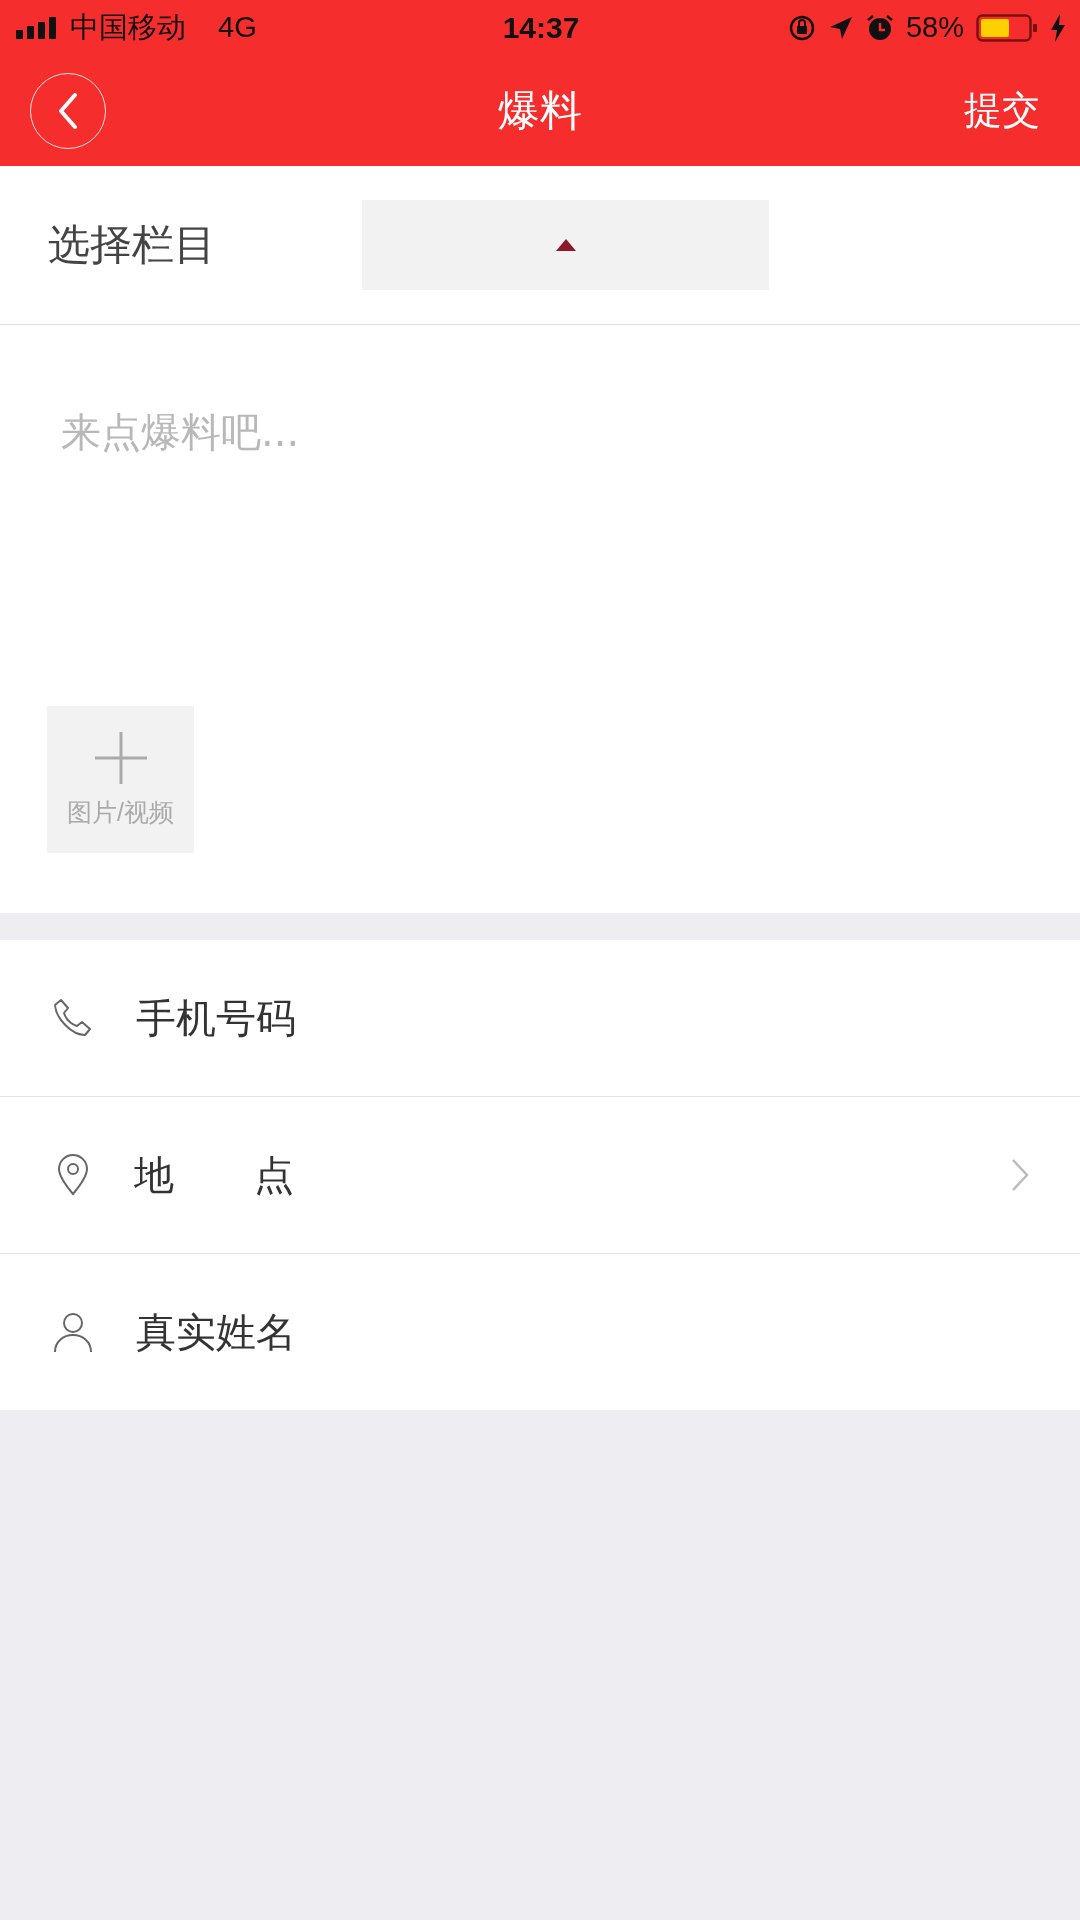  What do you see at coordinates (1002, 110) in the screenshot?
I see `submit-button: 提交` at bounding box center [1002, 110].